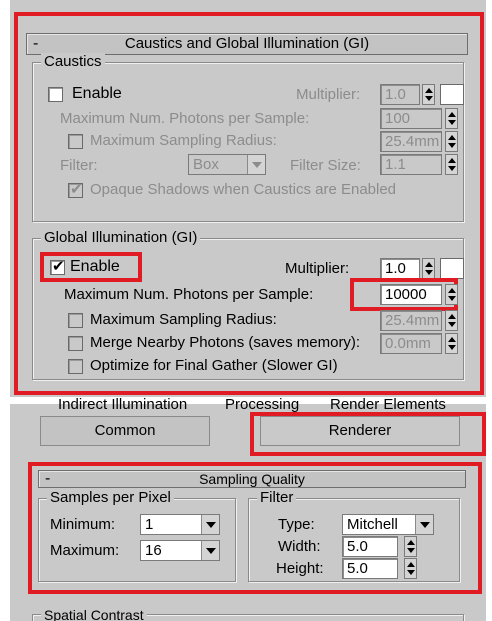  Describe the element at coordinates (262, 404) in the screenshot. I see `tab-processing: Processing` at that location.